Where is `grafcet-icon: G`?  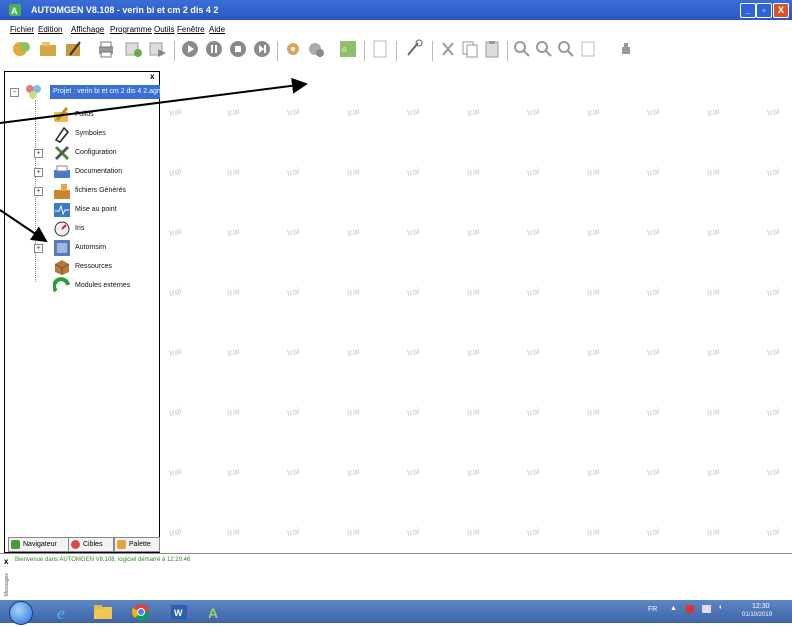
grafcet-icon: G is located at coordinates (348, 49).